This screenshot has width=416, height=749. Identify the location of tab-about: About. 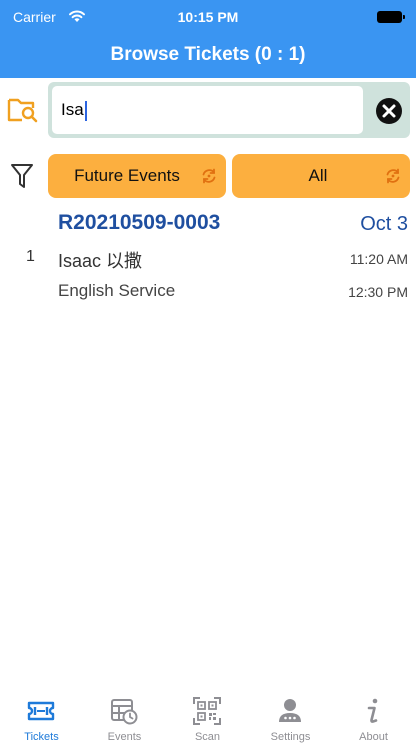
(373, 719).